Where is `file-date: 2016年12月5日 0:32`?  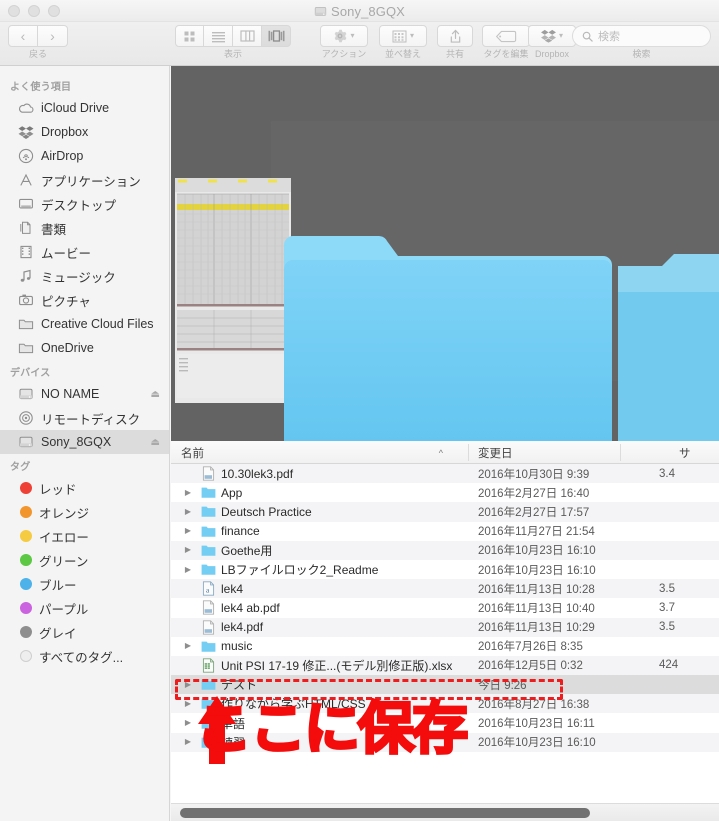
file-date: 2016年12月5日 0:32 is located at coordinates (530, 666).